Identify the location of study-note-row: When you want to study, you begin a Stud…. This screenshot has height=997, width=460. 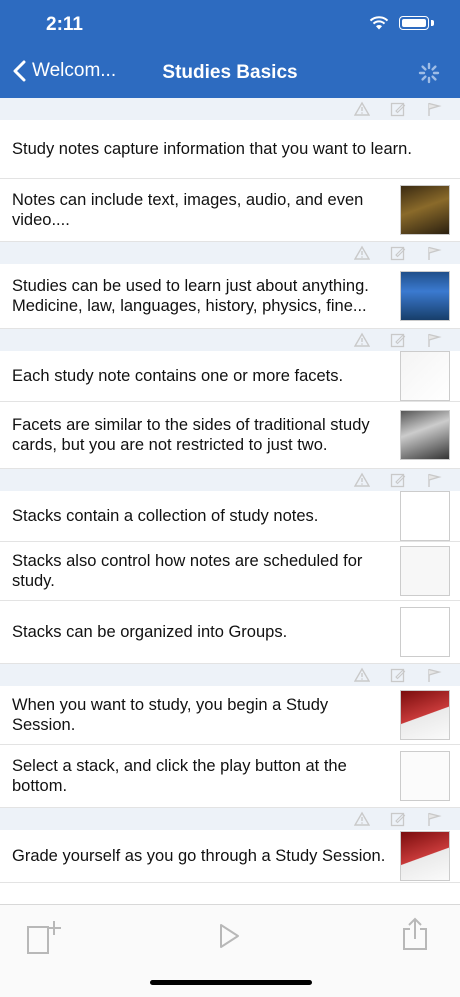
(230, 715).